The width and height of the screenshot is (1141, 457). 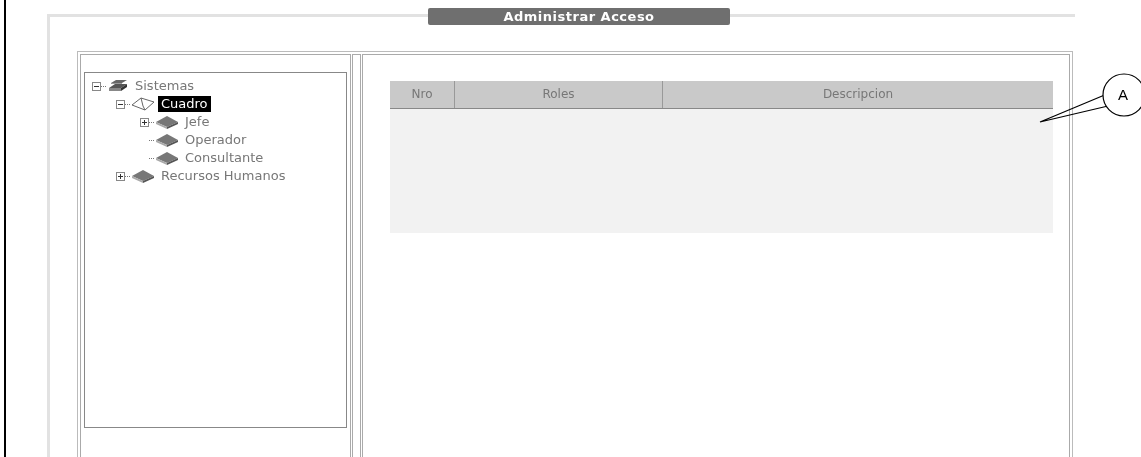 I want to click on panel-title: Administrar Acceso, so click(x=579, y=16).